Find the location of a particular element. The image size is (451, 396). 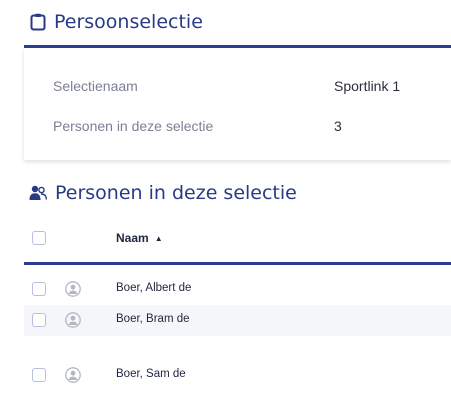

person-name: Boer, Albert de is located at coordinates (153, 288).